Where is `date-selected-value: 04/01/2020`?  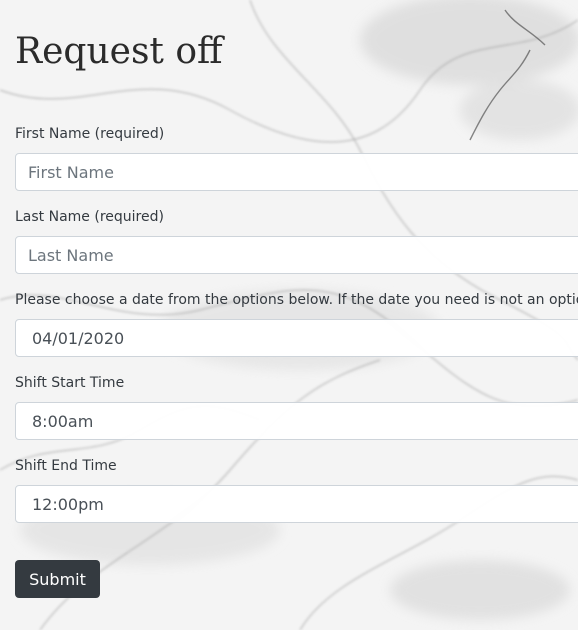
date-selected-value: 04/01/2020 is located at coordinates (78, 338).